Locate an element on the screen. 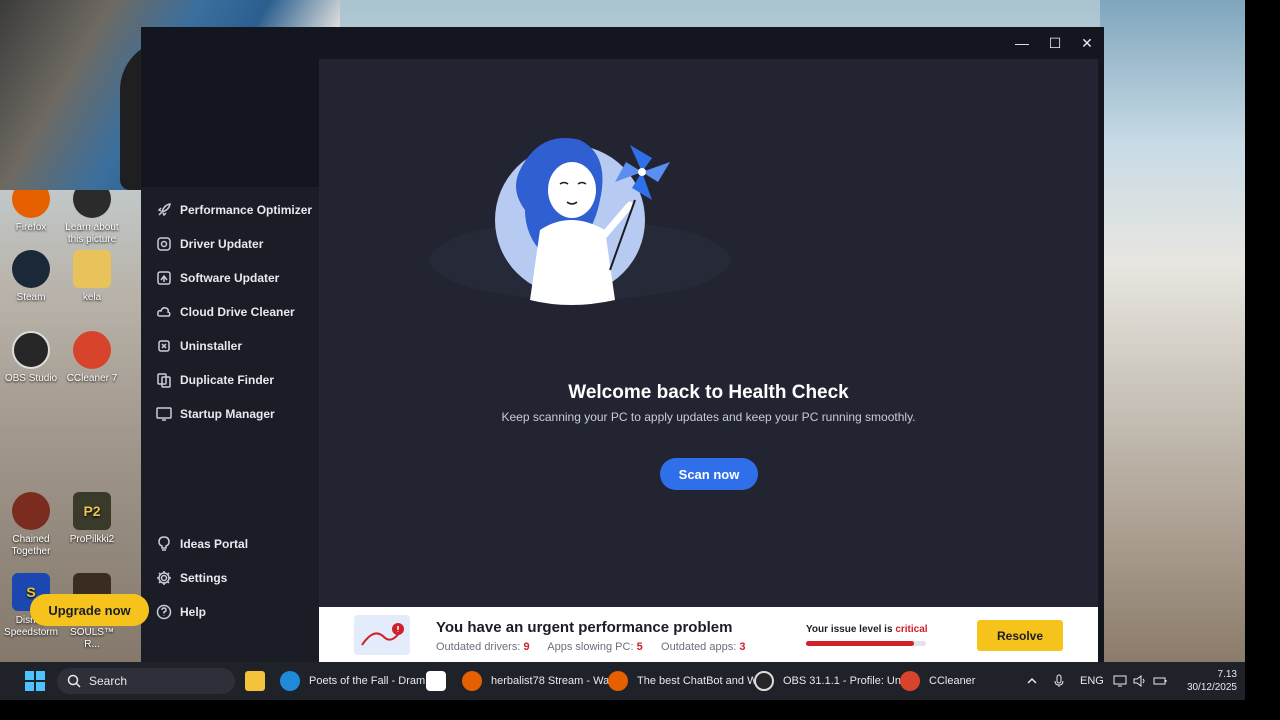  sidebar-item-label: Settings is located at coordinates (204, 578).